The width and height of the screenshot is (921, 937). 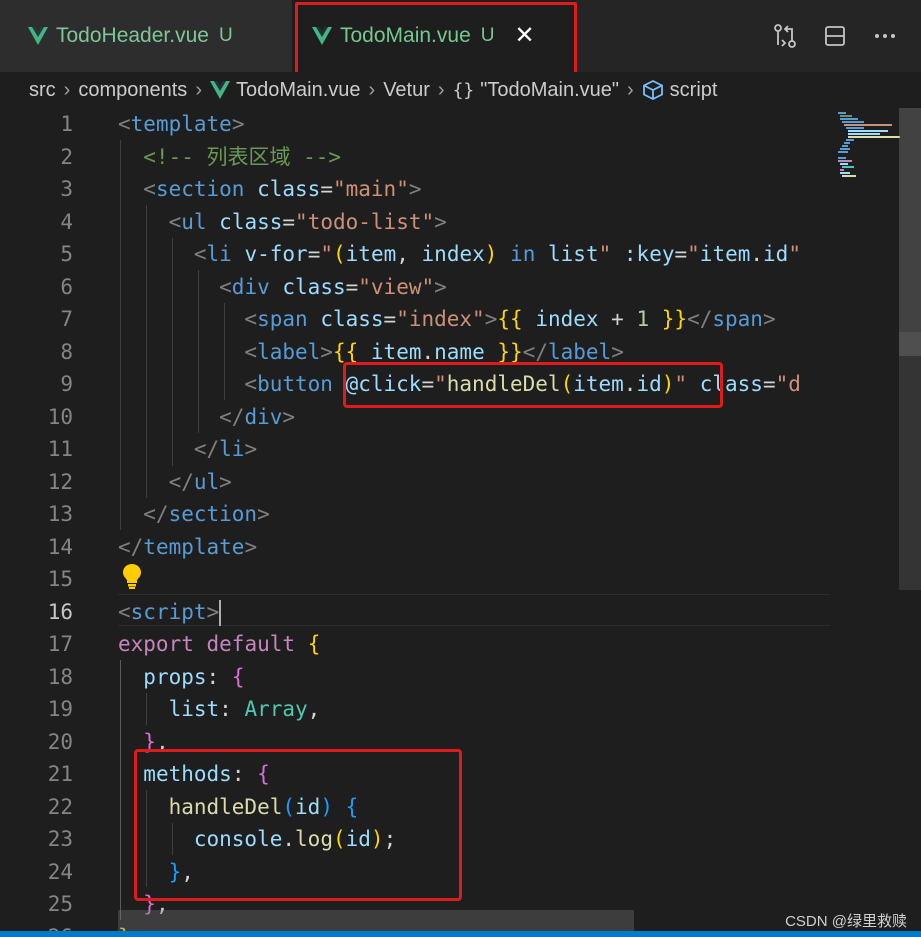 I want to click on line-number: 4, so click(x=66, y=221).